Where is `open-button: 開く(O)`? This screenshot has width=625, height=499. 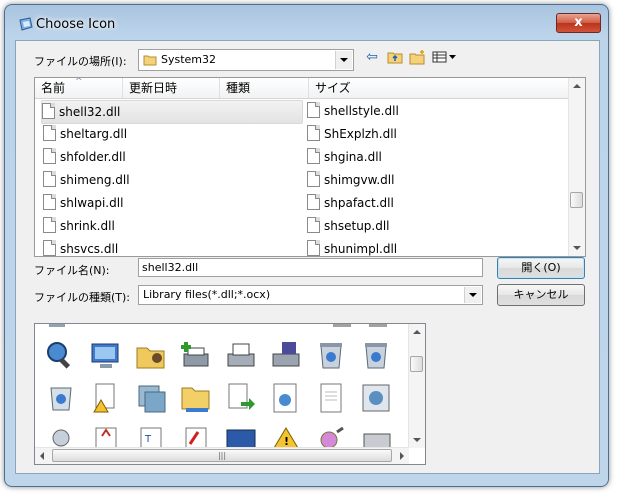
open-button: 開く(O) is located at coordinates (541, 268).